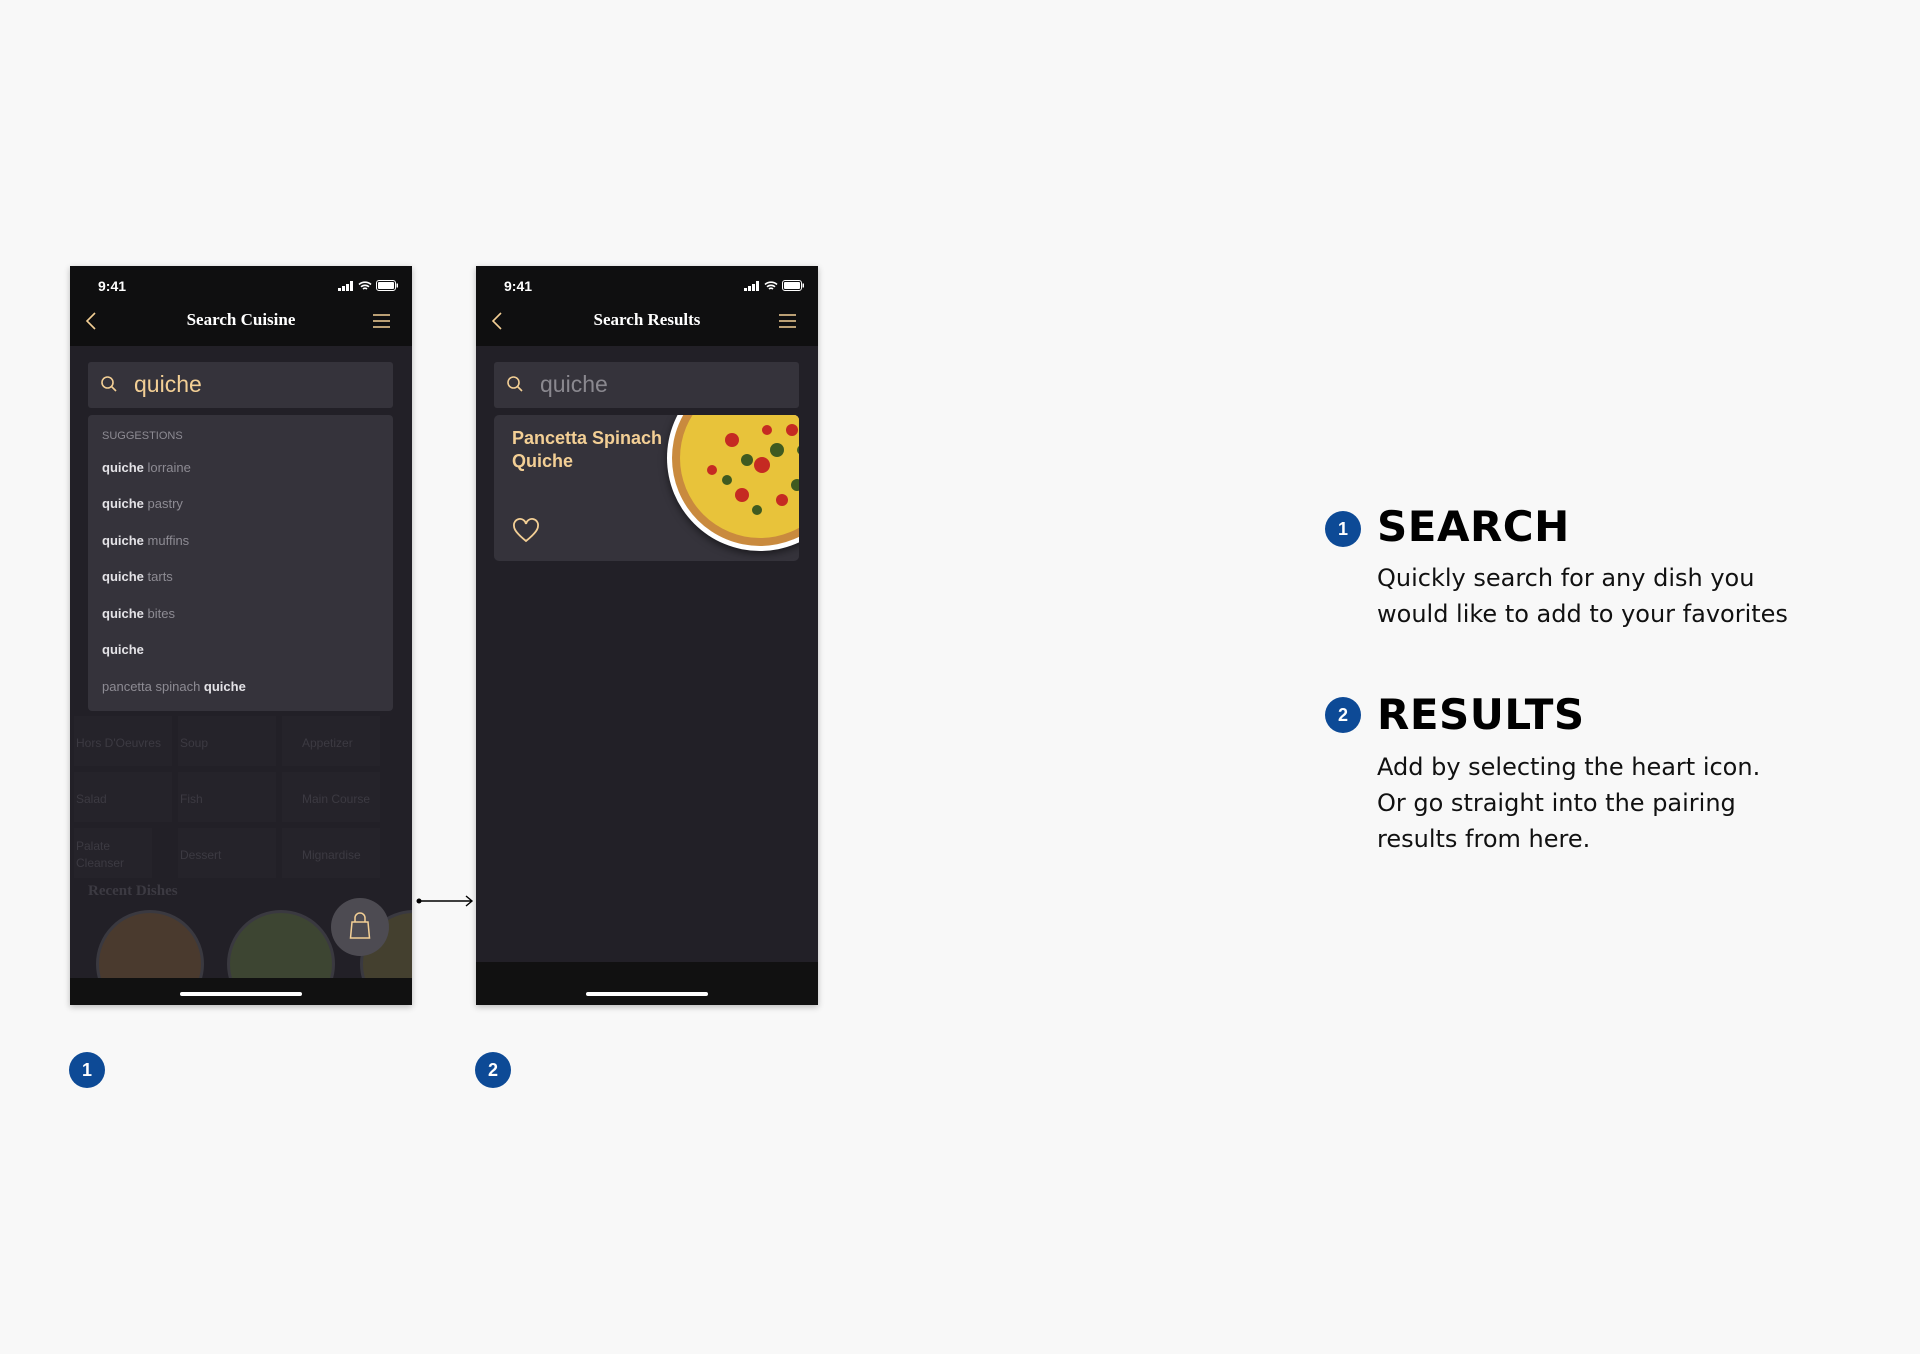  What do you see at coordinates (1473, 526) in the screenshot?
I see `step-heading: SEARCH` at bounding box center [1473, 526].